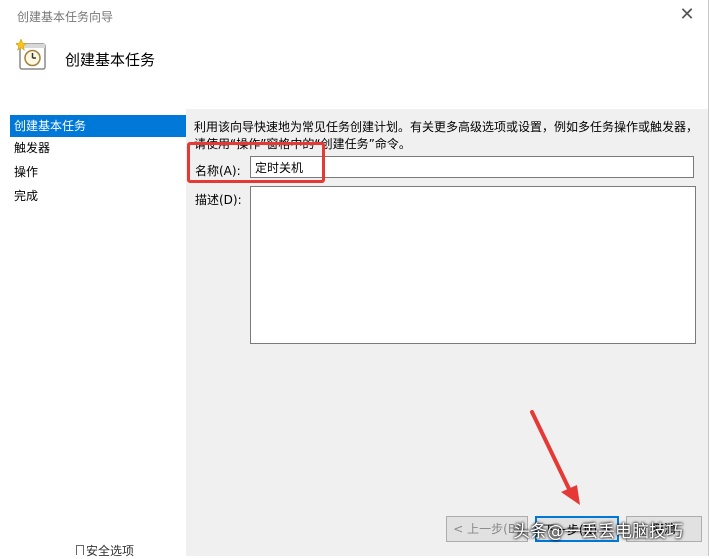 Image resolution: width=710 pixels, height=559 pixels. What do you see at coordinates (80, 550) in the screenshot?
I see `background-checkbox` at bounding box center [80, 550].